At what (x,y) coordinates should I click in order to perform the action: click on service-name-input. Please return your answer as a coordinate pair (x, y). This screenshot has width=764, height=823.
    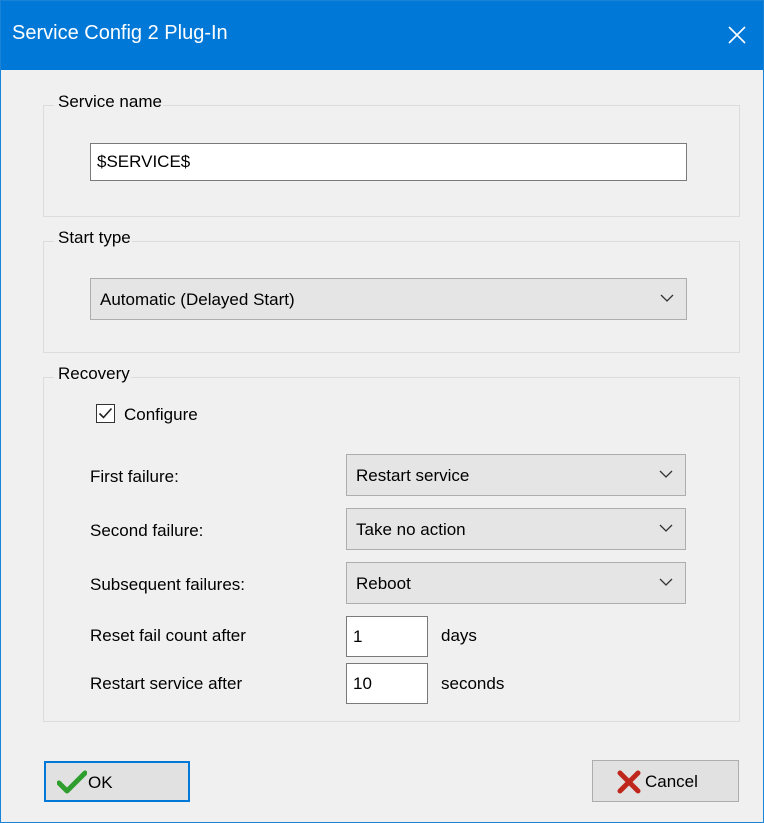
    Looking at the image, I should click on (388, 162).